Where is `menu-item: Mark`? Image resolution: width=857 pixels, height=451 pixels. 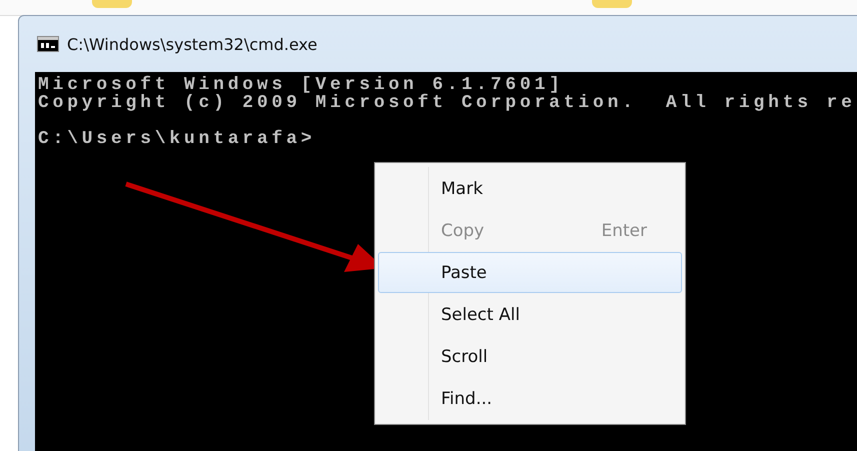 menu-item: Mark is located at coordinates (530, 188).